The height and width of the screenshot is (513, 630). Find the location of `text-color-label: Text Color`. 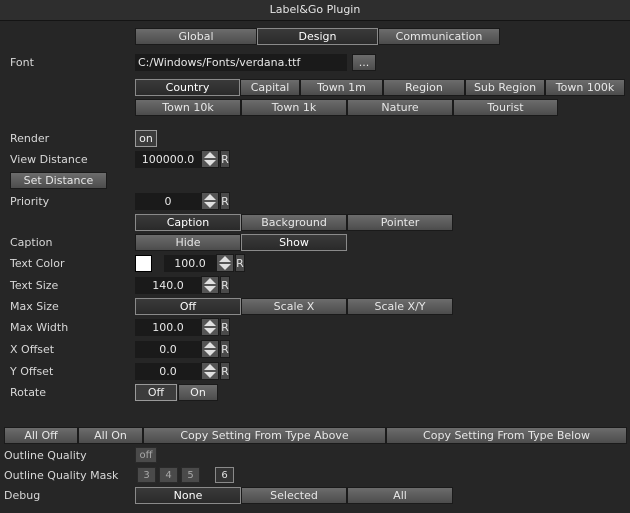

text-color-label: Text Color is located at coordinates (37, 263).